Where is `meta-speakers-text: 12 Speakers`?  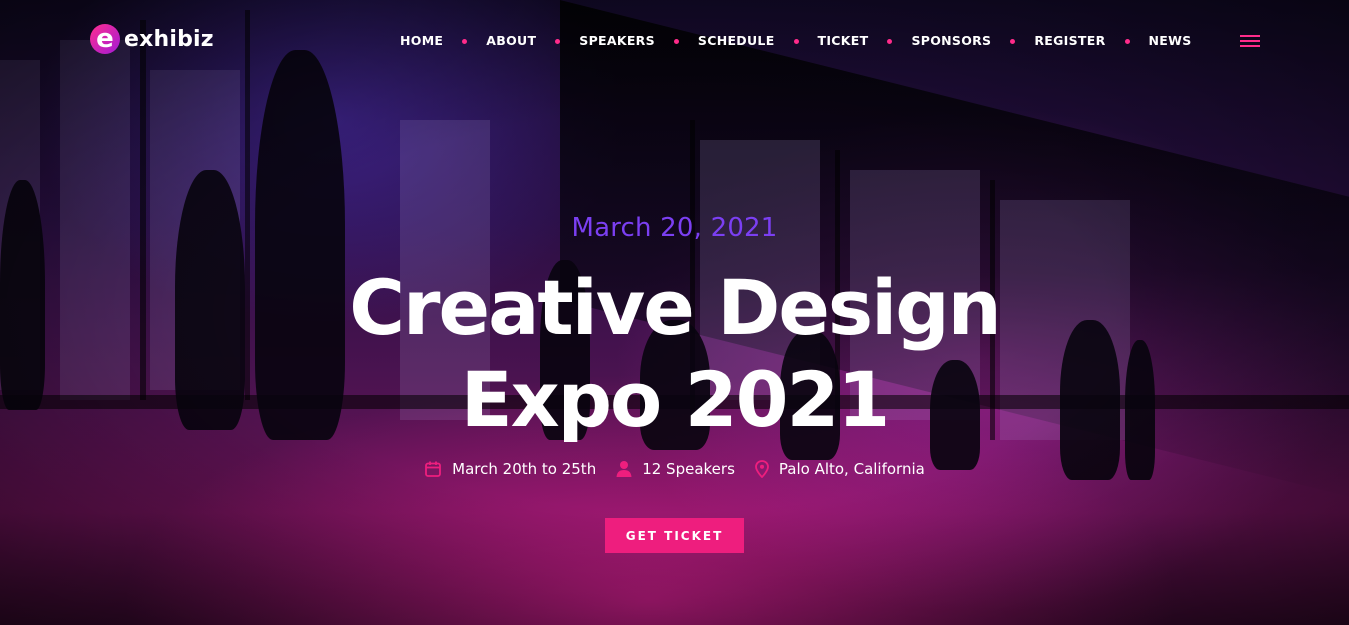
meta-speakers-text: 12 Speakers is located at coordinates (688, 469).